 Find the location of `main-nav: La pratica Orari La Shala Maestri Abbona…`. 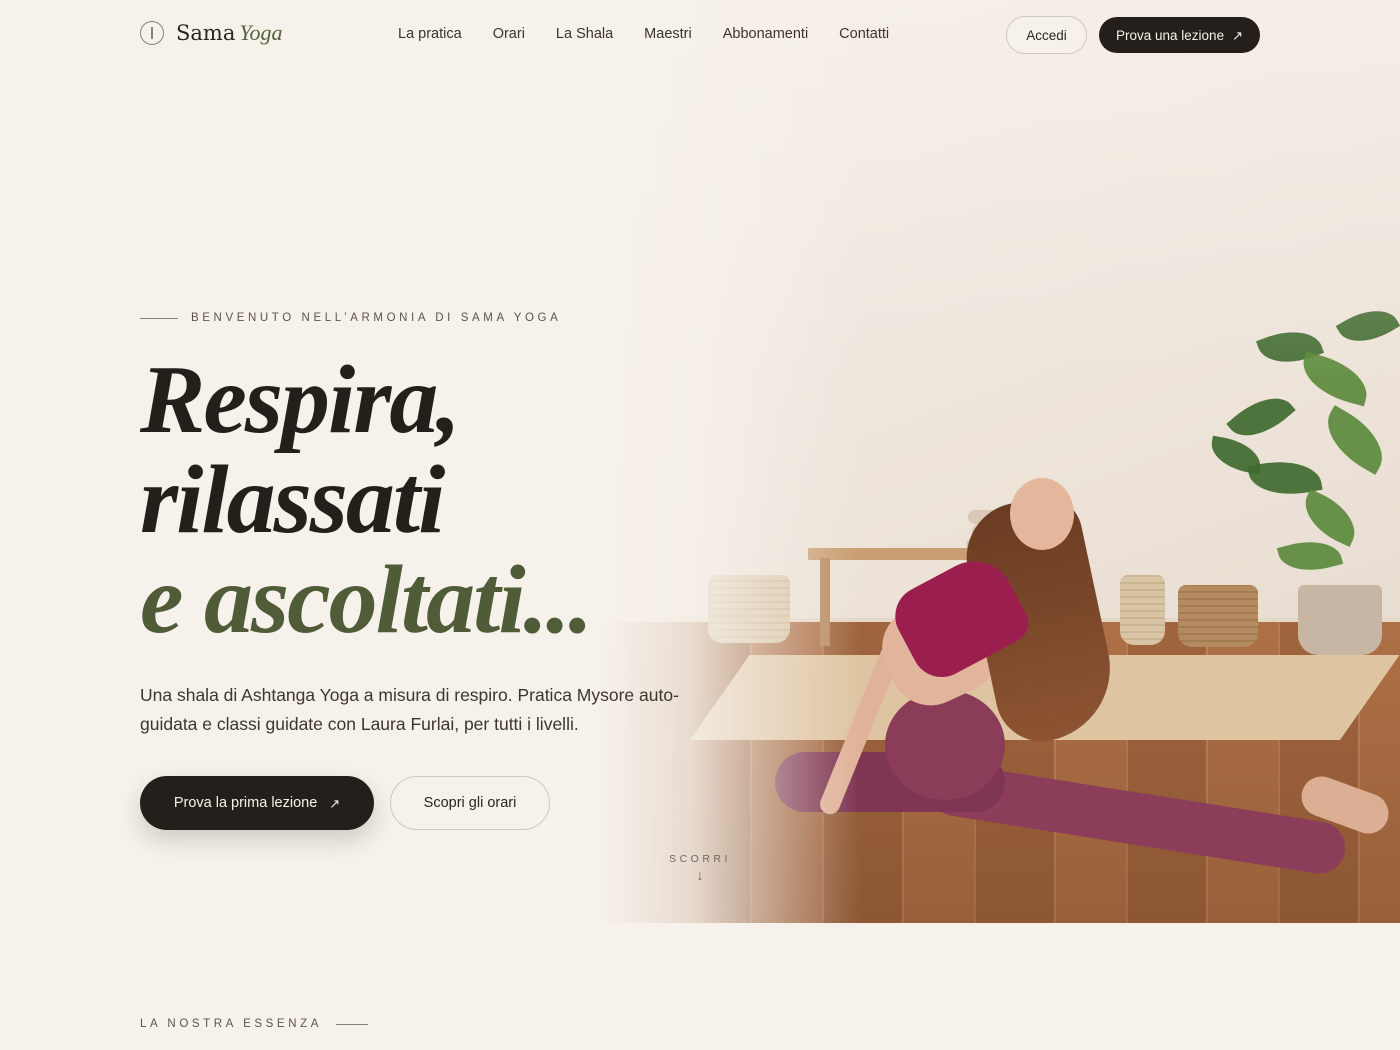

main-nav: La pratica Orari La Shala Maestri Abbona… is located at coordinates (643, 34).